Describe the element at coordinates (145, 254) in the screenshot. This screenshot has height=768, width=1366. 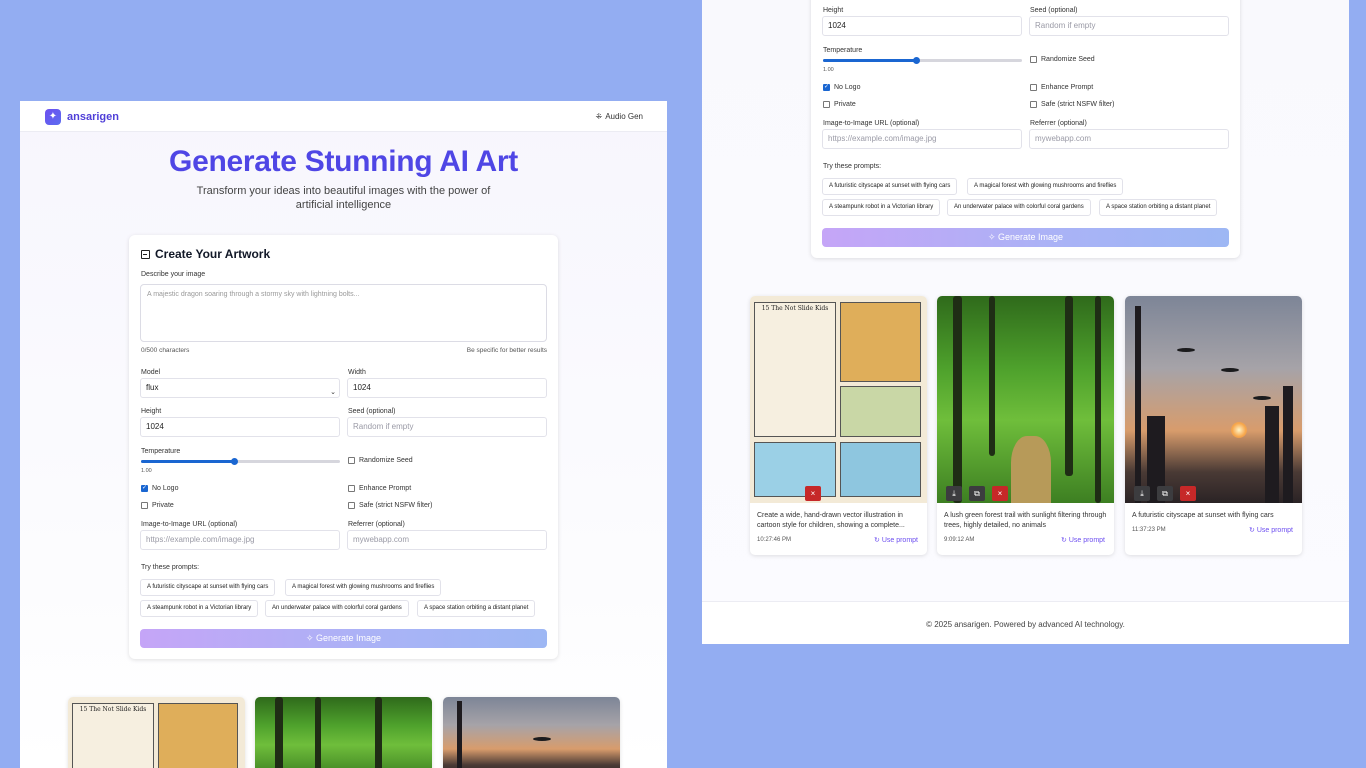
I see `image-icon` at that location.